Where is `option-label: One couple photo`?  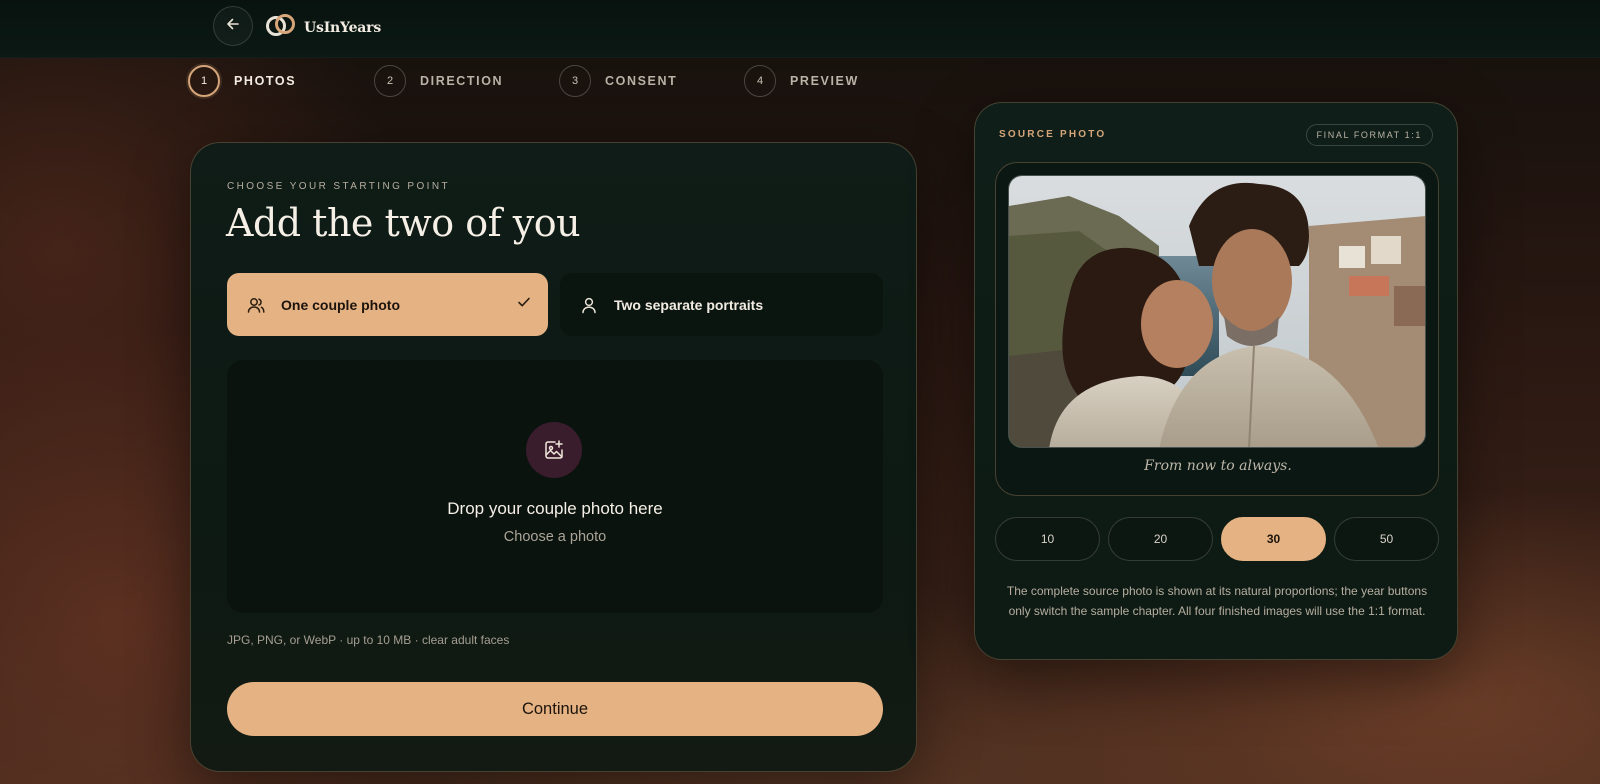 option-label: One couple photo is located at coordinates (340, 304).